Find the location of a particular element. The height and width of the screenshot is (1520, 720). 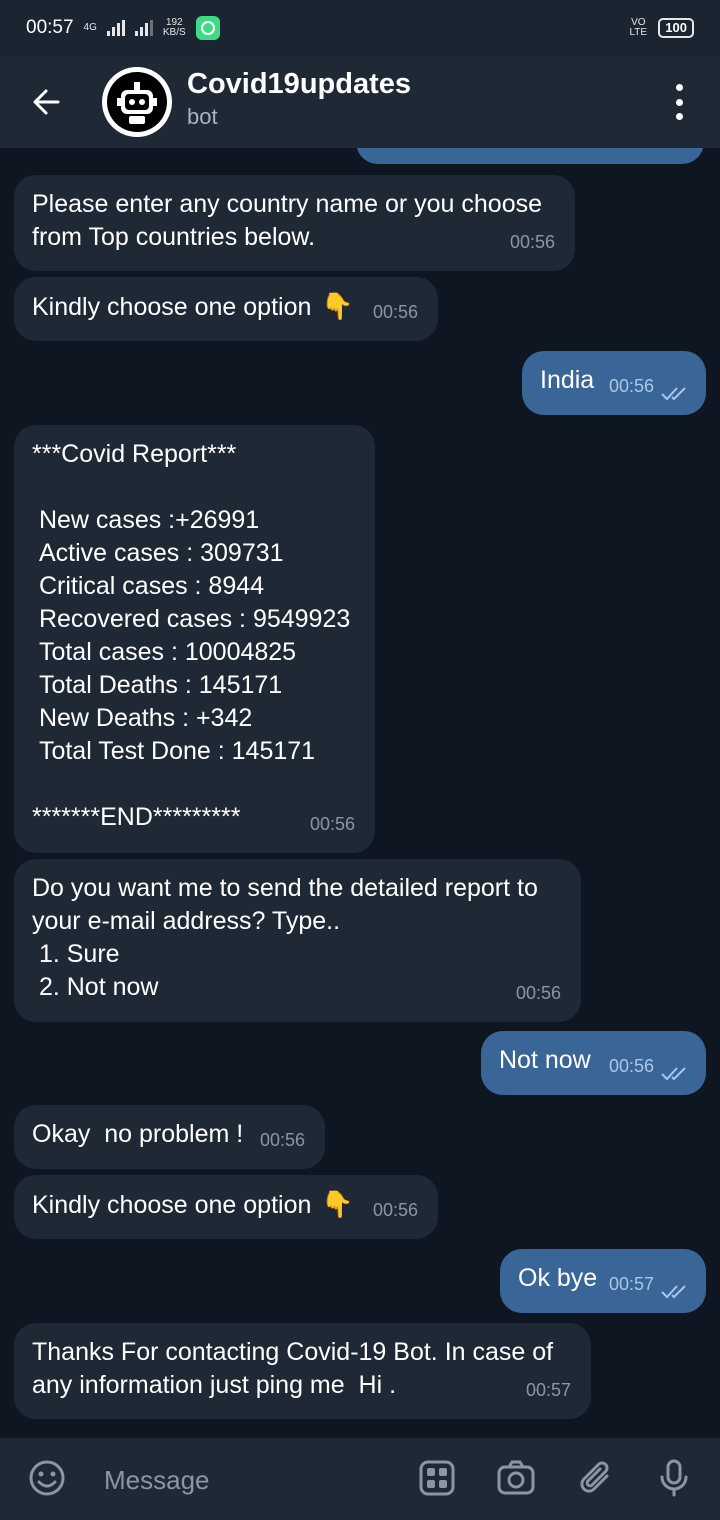

grid-icon is located at coordinates (437, 1478).